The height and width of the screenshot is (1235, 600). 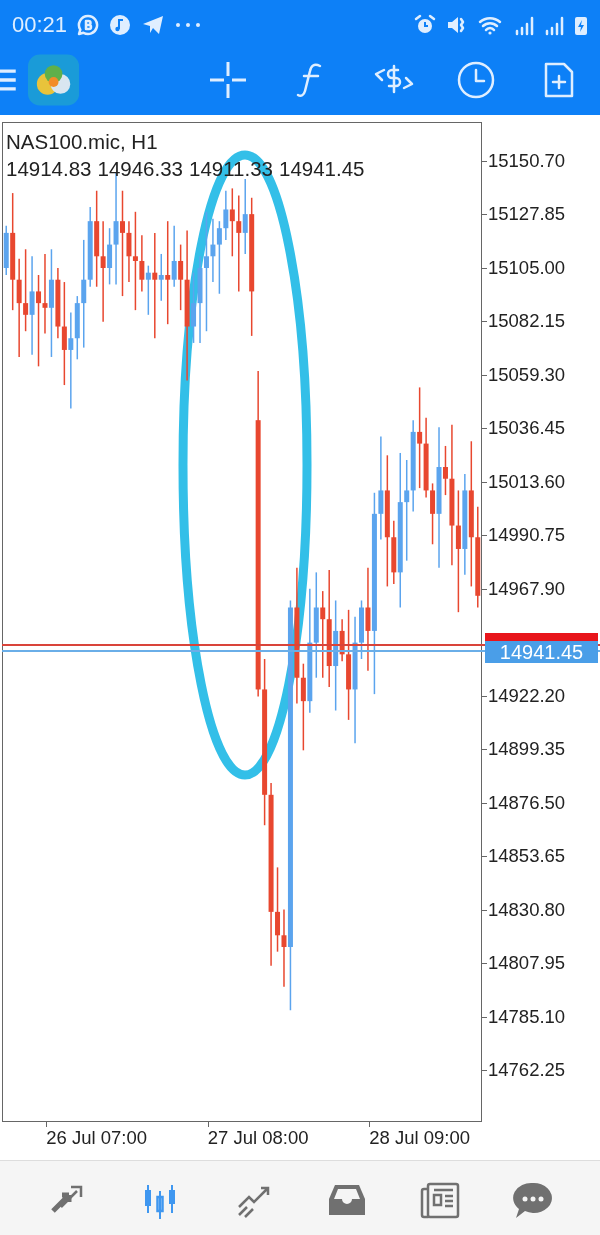 What do you see at coordinates (49, 169) in the screenshot?
I see `ohlc-value: 14914.83` at bounding box center [49, 169].